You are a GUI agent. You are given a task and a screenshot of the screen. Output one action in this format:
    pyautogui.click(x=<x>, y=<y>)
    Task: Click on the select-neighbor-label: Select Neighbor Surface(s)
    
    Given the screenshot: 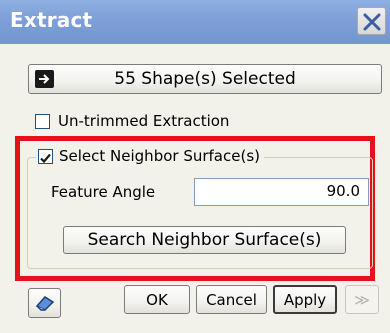 What is the action you would take?
    pyautogui.click(x=159, y=156)
    